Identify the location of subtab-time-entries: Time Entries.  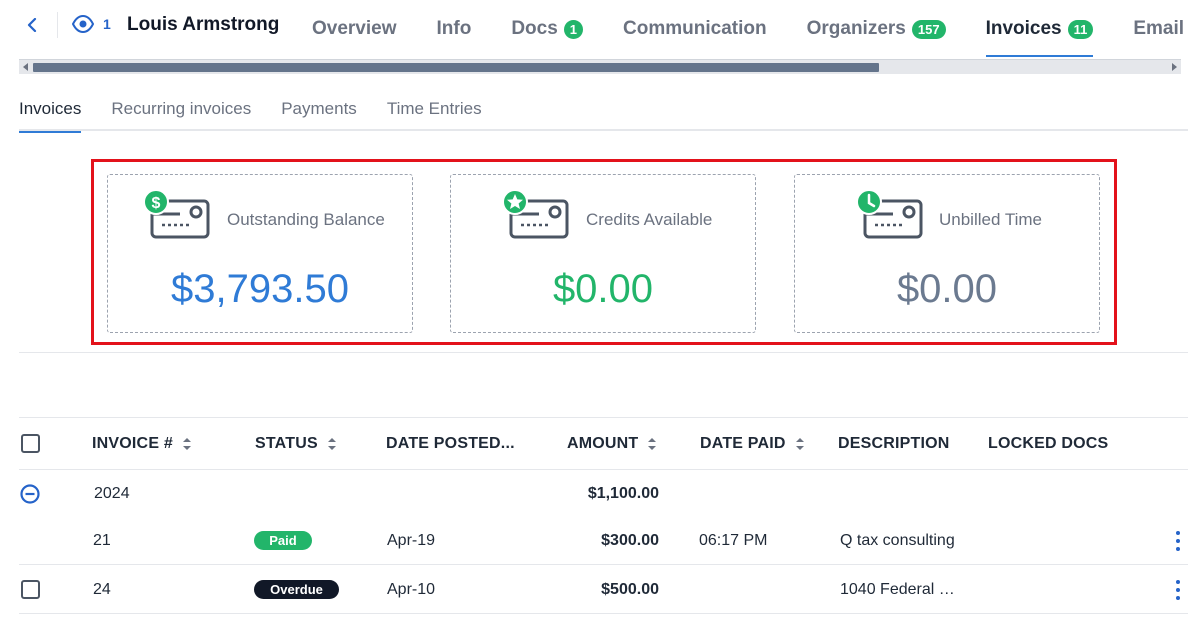
(434, 112).